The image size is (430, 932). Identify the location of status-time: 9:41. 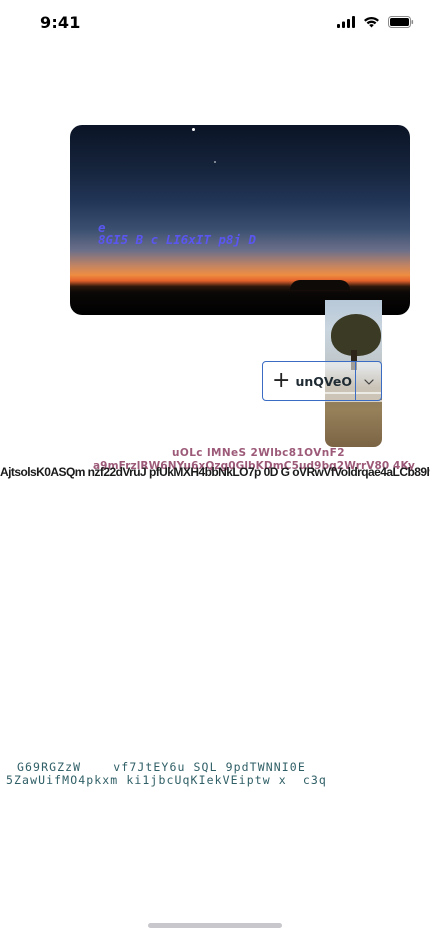
(60, 22).